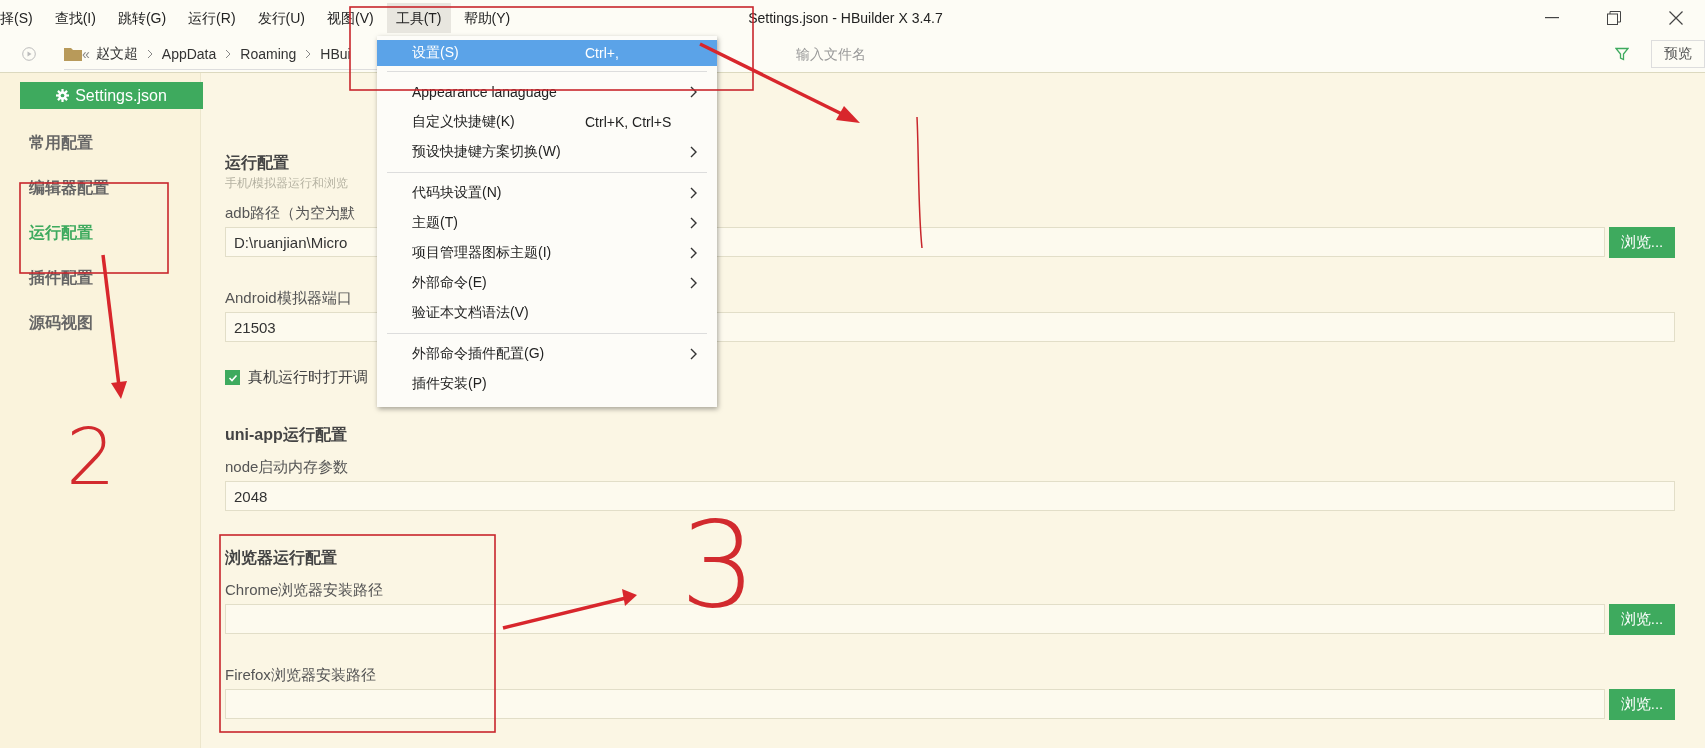 This screenshot has width=1705, height=748. Describe the element at coordinates (73, 53) in the screenshot. I see `folder-icon` at that location.